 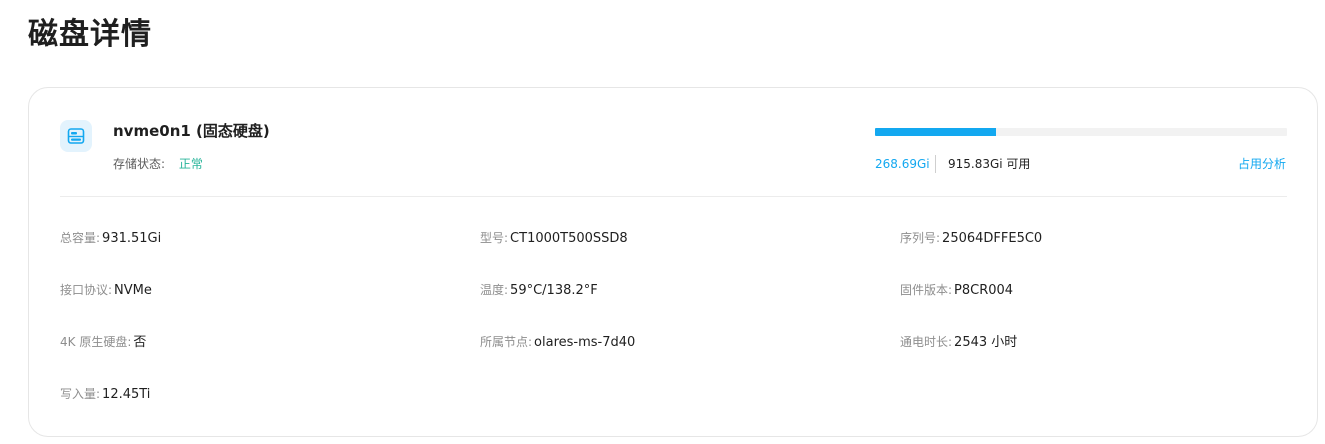 I want to click on info-label: 总容量:, so click(x=80, y=238).